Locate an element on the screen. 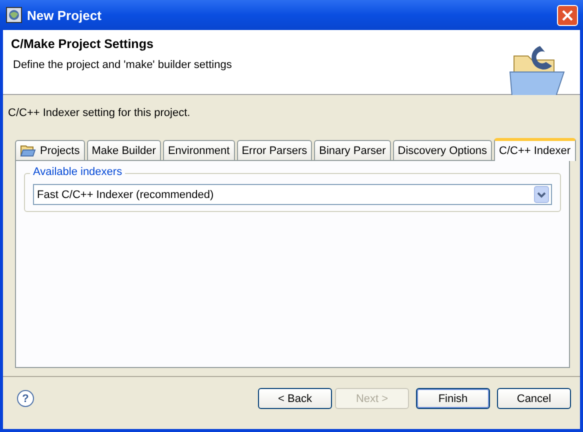 Image resolution: width=583 pixels, height=432 pixels. window-title: New Project is located at coordinates (64, 15).